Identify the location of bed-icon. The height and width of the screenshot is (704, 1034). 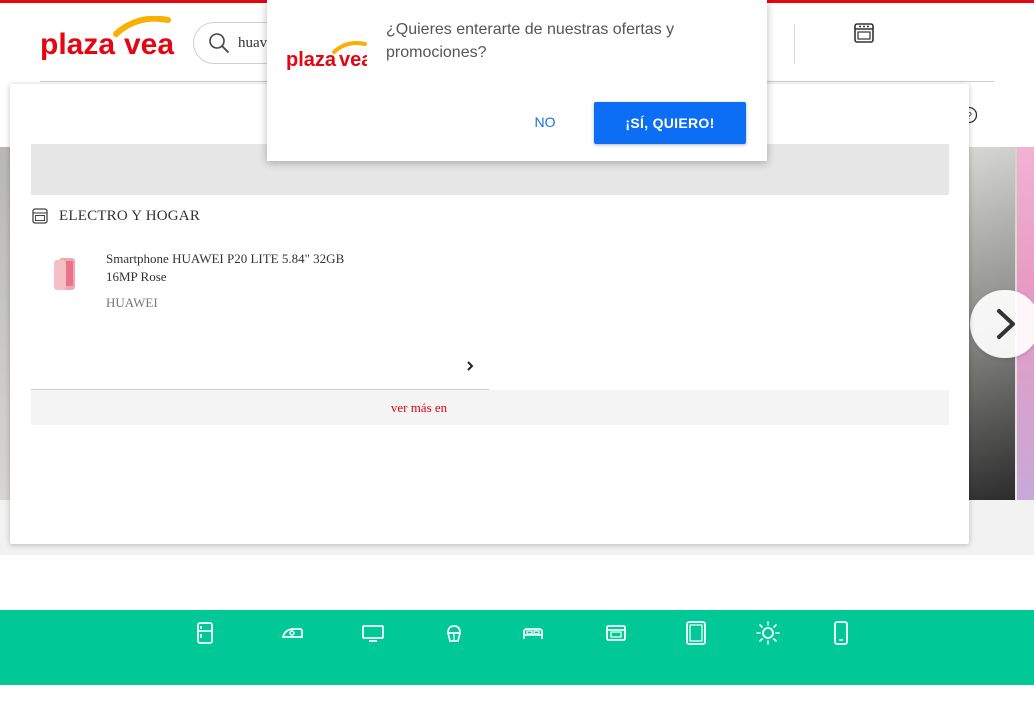
(533, 633).